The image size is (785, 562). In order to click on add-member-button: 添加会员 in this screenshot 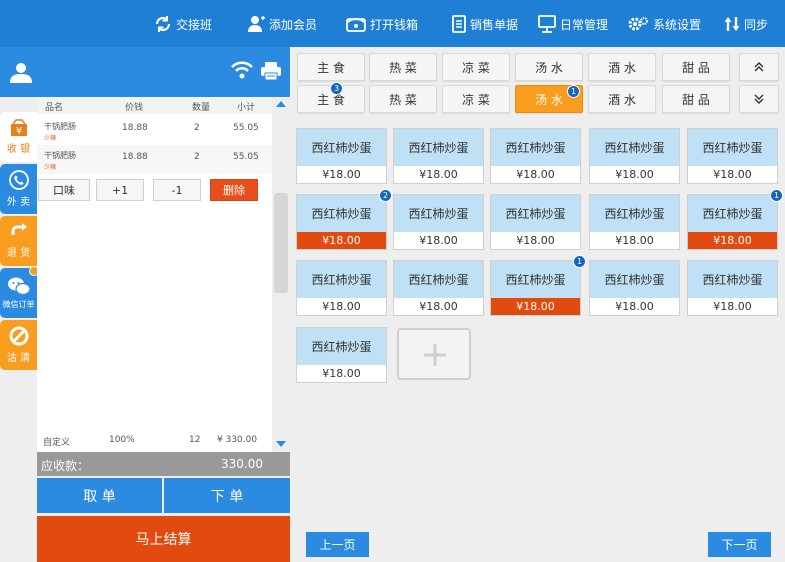, I will do `click(282, 24)`.